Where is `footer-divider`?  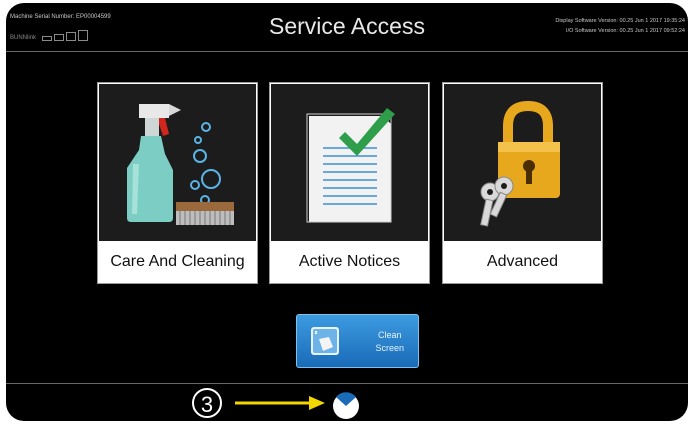
footer-divider is located at coordinates (347, 383).